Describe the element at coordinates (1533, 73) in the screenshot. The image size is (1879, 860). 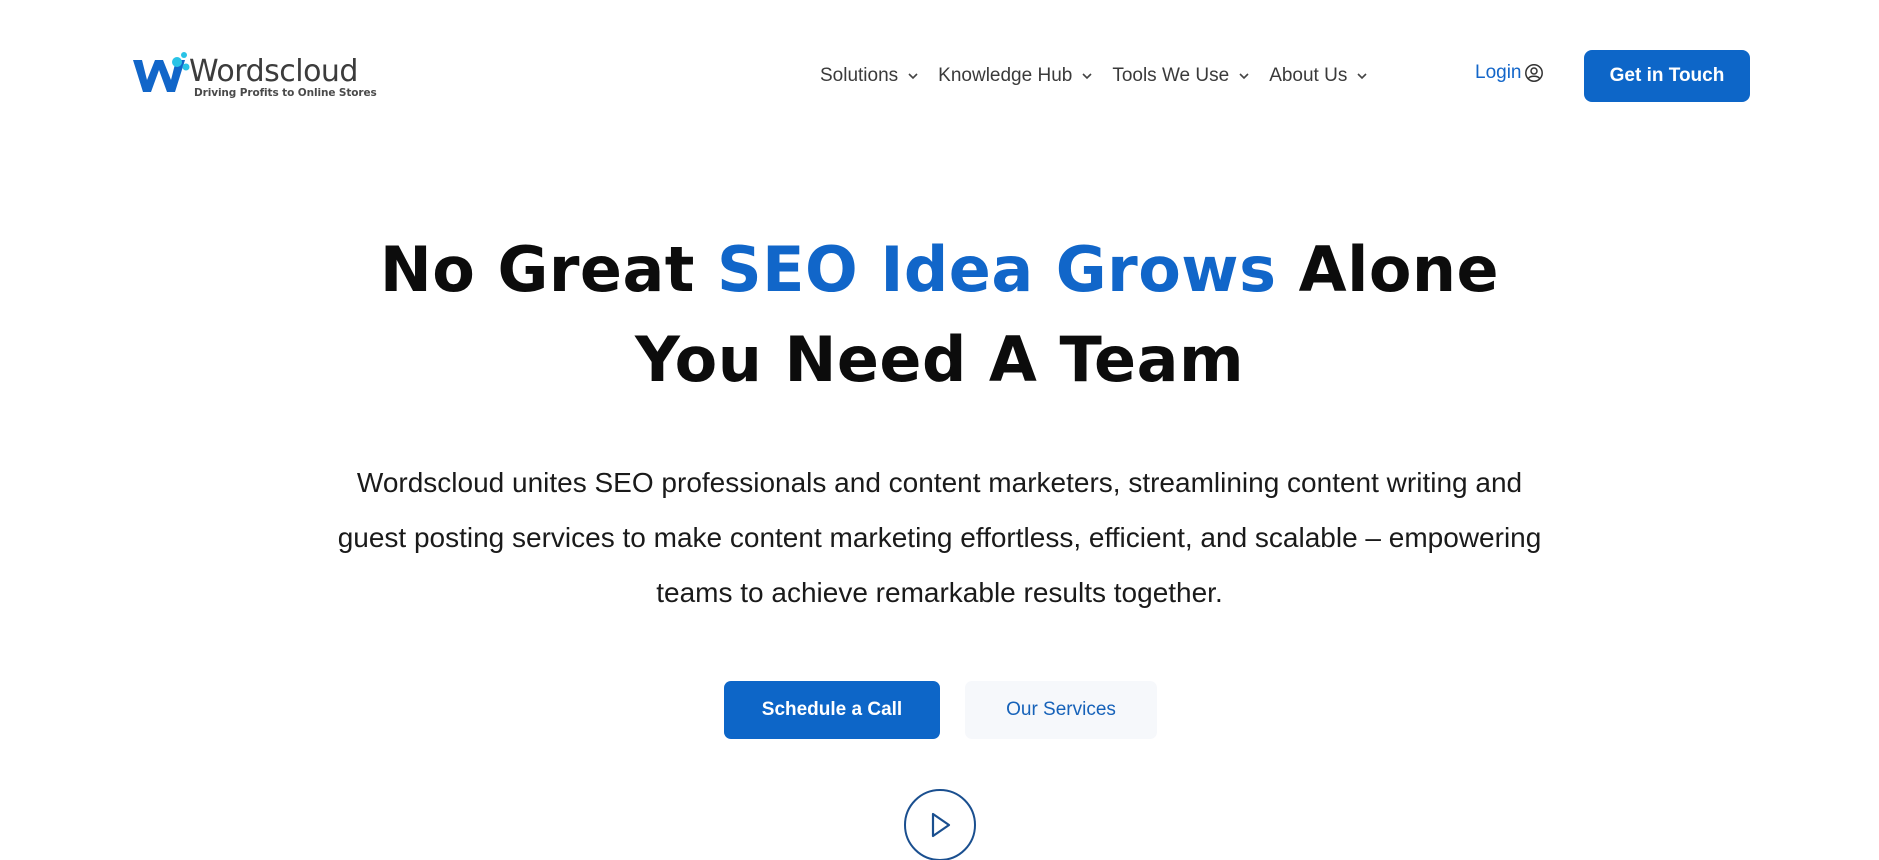
I see `user-circle-icon` at that location.